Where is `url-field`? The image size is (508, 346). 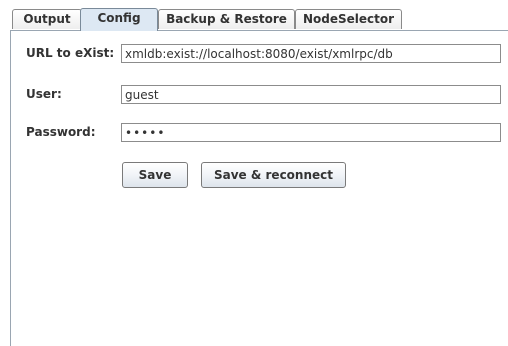
url-field is located at coordinates (311, 53).